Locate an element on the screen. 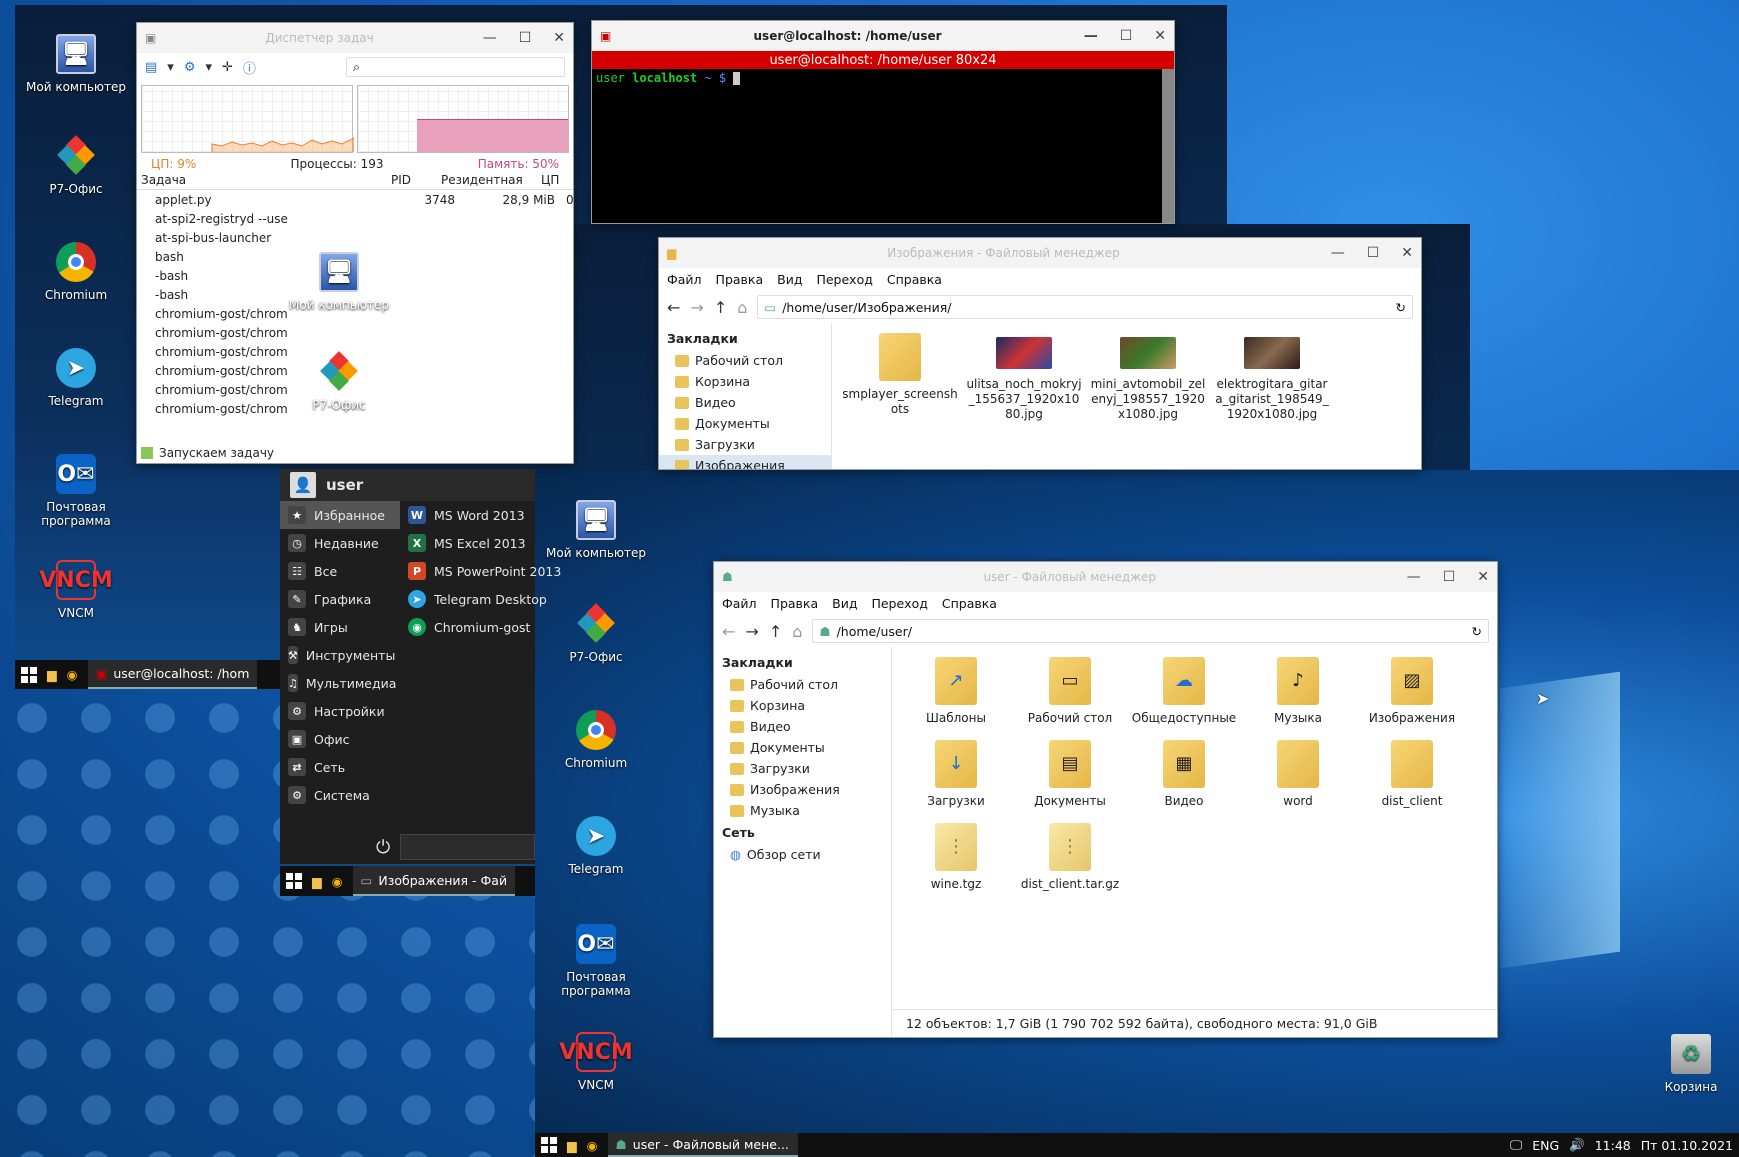 The width and height of the screenshot is (1739, 1157). terminal-tab: user@localhost: /home/user 80x24 is located at coordinates (883, 60).